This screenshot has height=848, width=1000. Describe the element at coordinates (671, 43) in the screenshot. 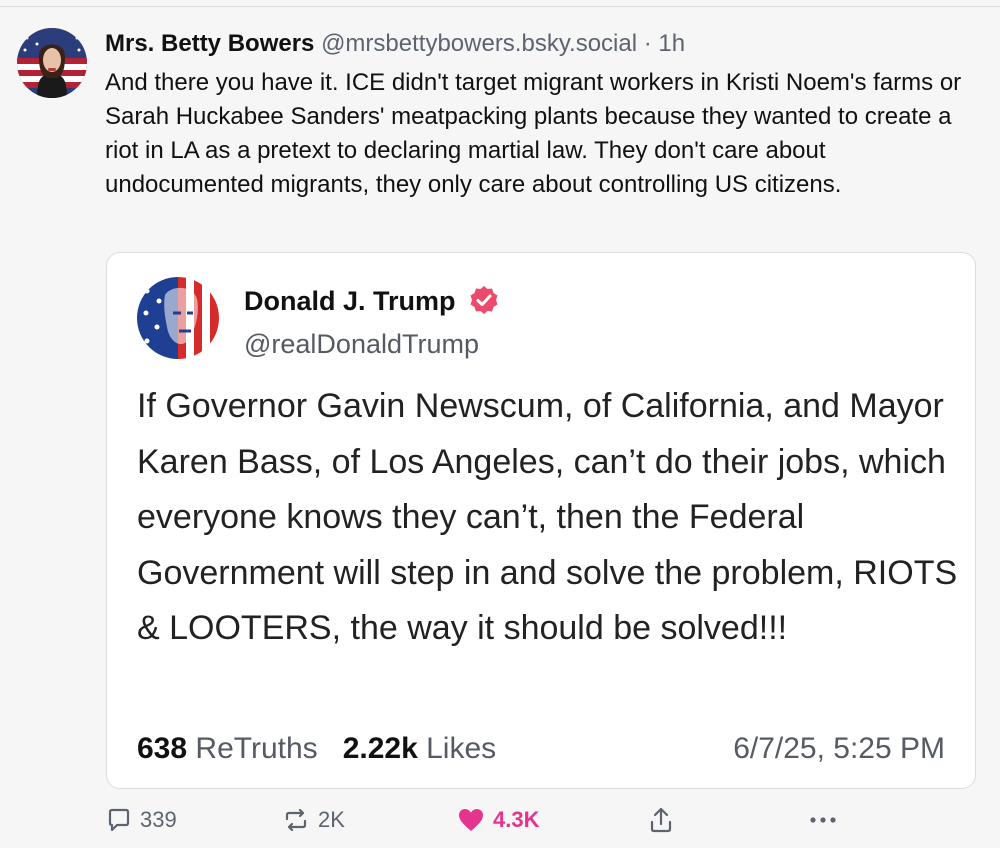

I see `post-timestamp: 1h` at that location.